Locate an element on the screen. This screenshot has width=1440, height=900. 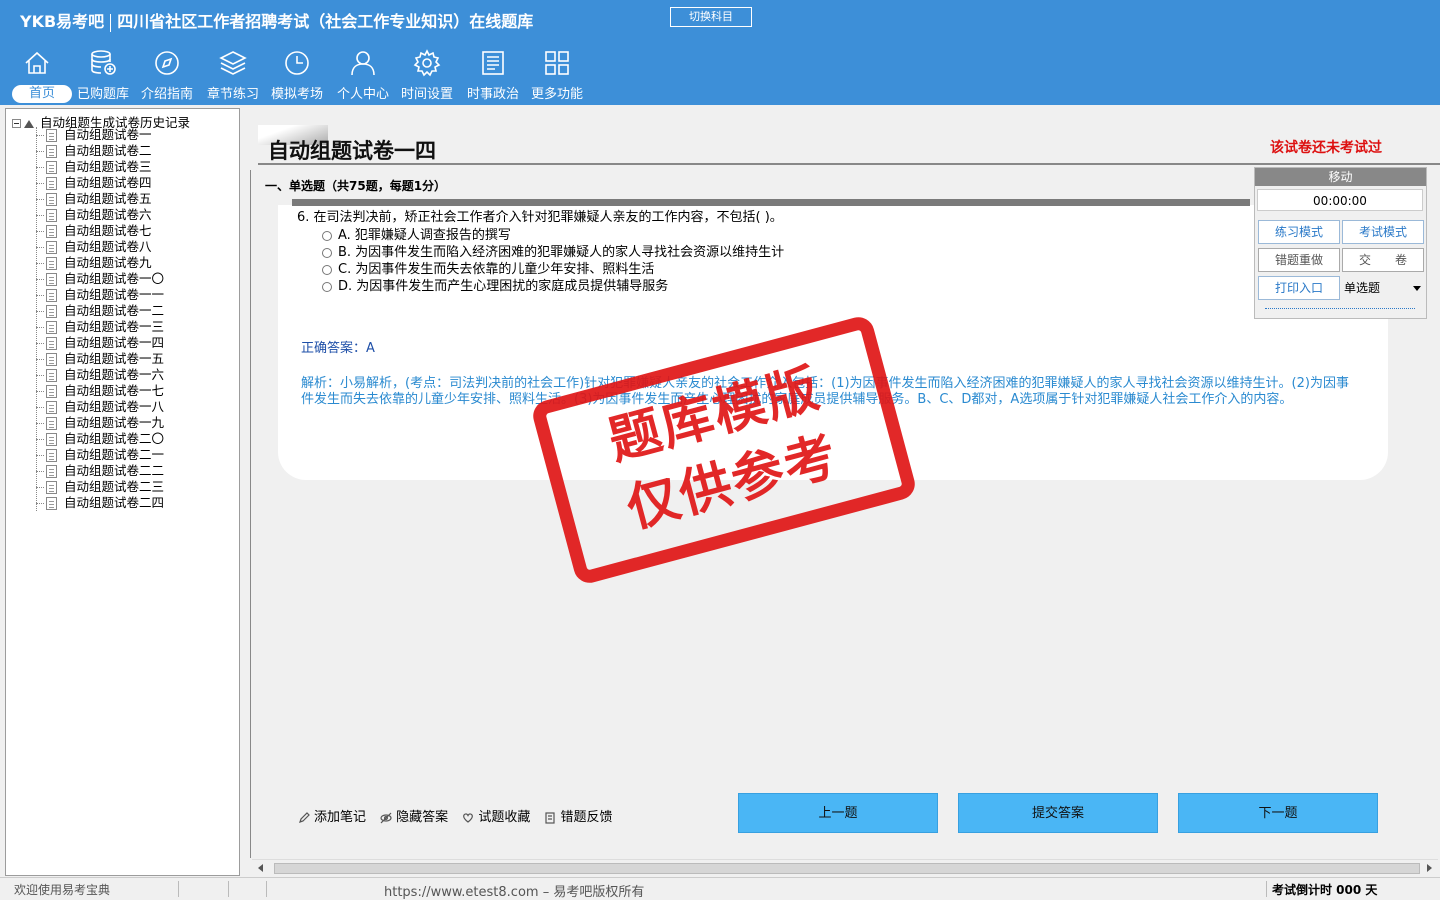
tree-item: 自动组题试卷二 is located at coordinates (100, 151).